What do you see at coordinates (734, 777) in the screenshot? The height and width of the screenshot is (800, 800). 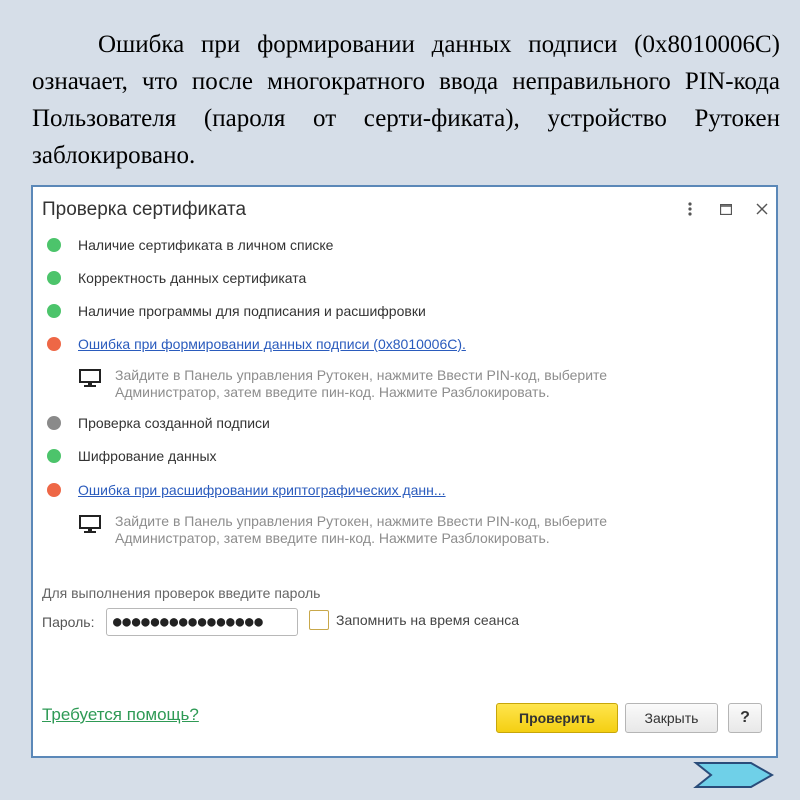 I see `next-slide-arrow-icon` at bounding box center [734, 777].